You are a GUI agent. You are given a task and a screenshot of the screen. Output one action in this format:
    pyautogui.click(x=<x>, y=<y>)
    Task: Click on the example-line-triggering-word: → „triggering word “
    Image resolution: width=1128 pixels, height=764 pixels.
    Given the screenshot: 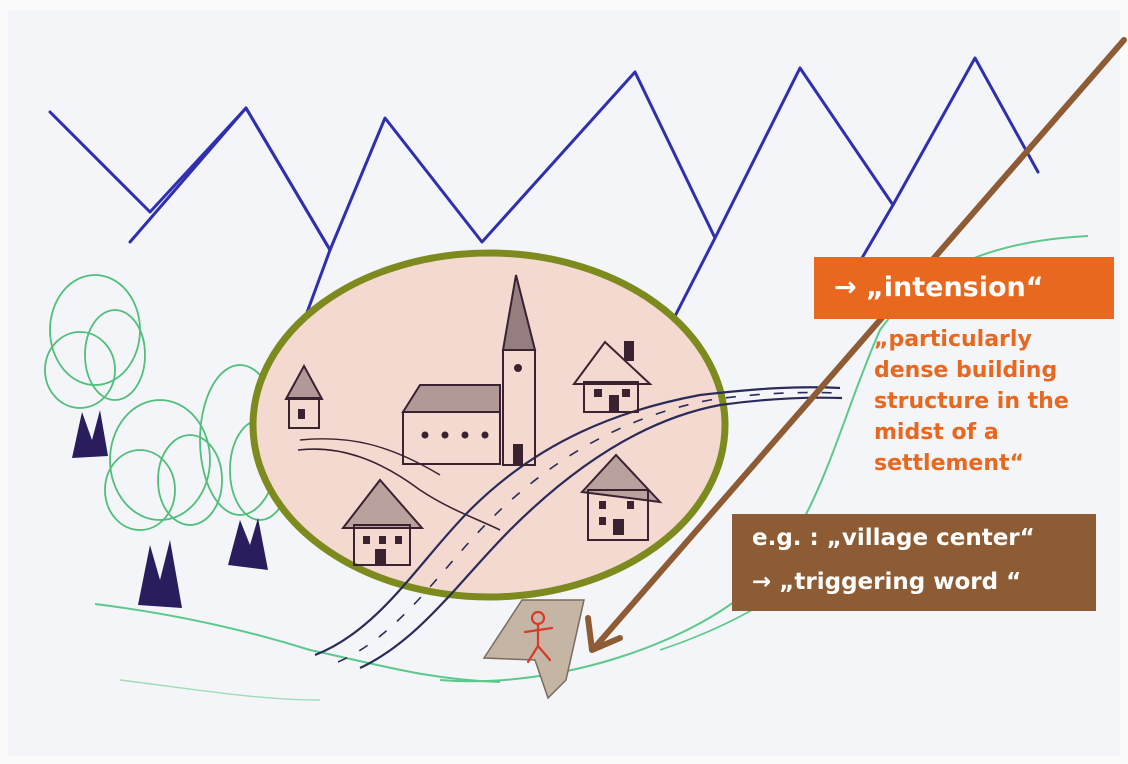 What is the action you would take?
    pyautogui.click(x=887, y=582)
    